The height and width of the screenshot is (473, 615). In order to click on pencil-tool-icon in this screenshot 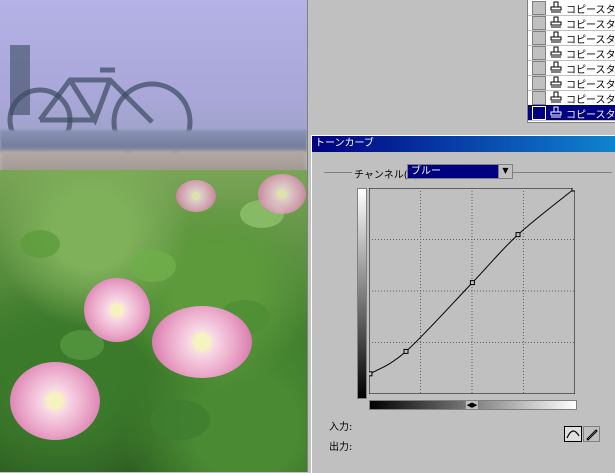, I will do `click(591, 434)`.